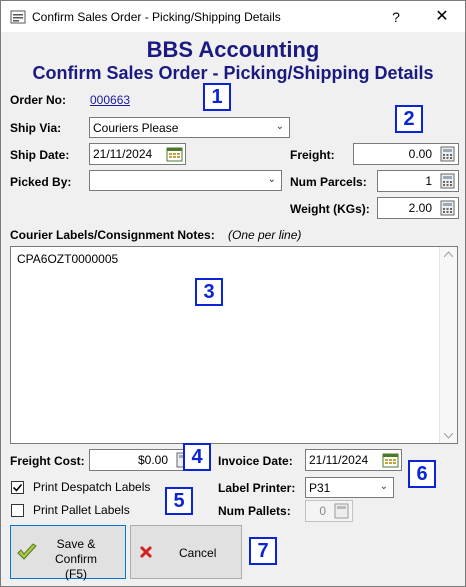  I want to click on print-pallet-checkbox, so click(17, 510).